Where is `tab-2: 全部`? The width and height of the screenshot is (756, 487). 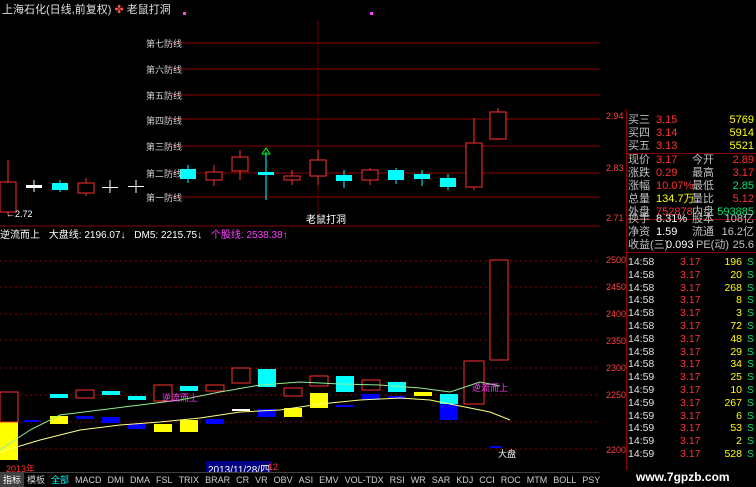
tab-2: 全部 is located at coordinates (60, 480).